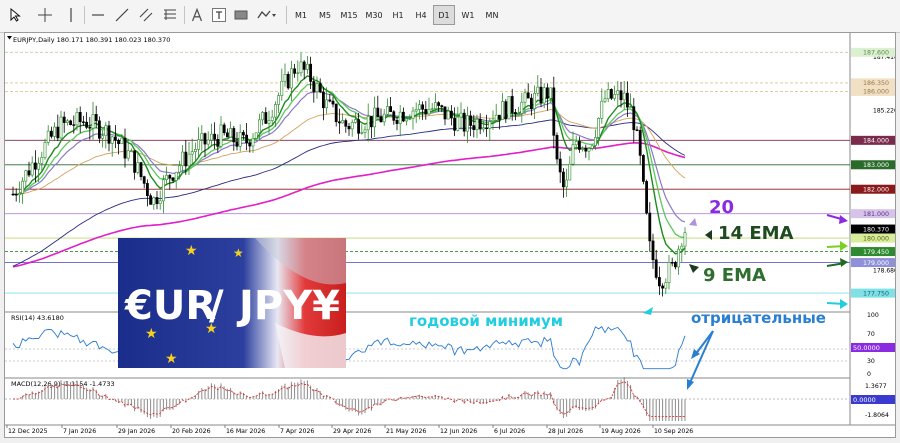 The image size is (900, 443). What do you see at coordinates (98, 15) in the screenshot?
I see `horizontal-line-tool` at bounding box center [98, 15].